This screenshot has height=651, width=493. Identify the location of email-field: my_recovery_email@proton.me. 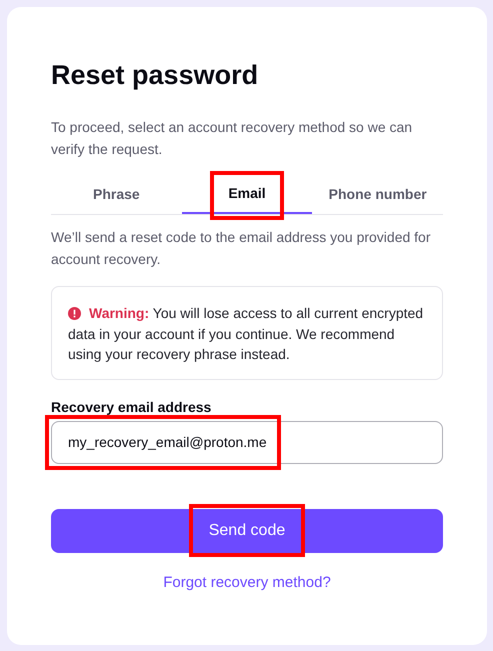
(247, 442).